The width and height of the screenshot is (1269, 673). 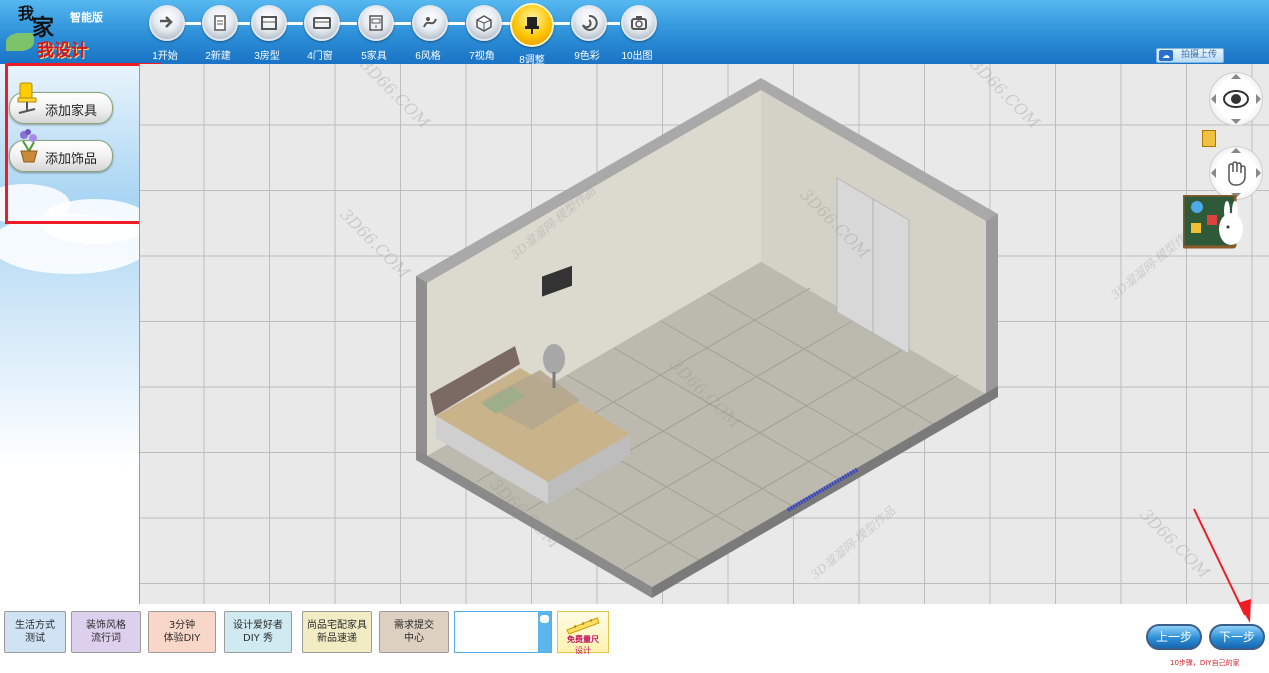 I want to click on steps-hint: 10步骤，DIY自己的家, so click(x=1205, y=663).